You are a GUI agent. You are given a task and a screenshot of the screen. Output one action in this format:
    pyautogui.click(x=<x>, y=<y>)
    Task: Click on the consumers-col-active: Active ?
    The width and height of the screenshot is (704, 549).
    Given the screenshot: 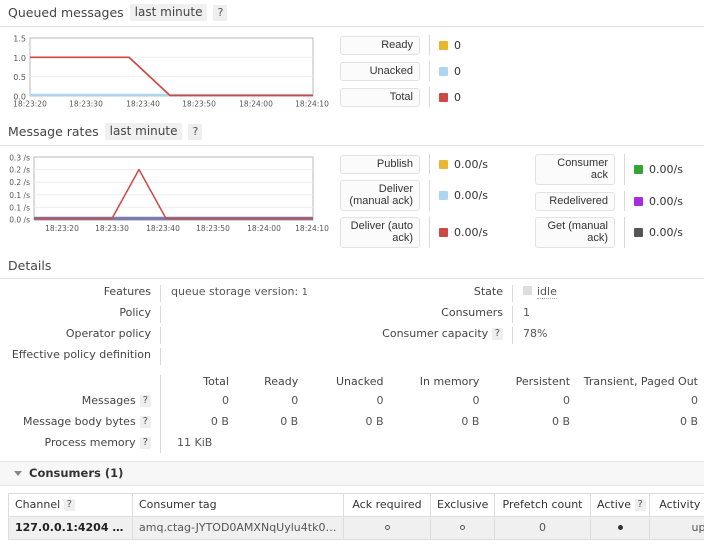 What is the action you would take?
    pyautogui.click(x=620, y=505)
    